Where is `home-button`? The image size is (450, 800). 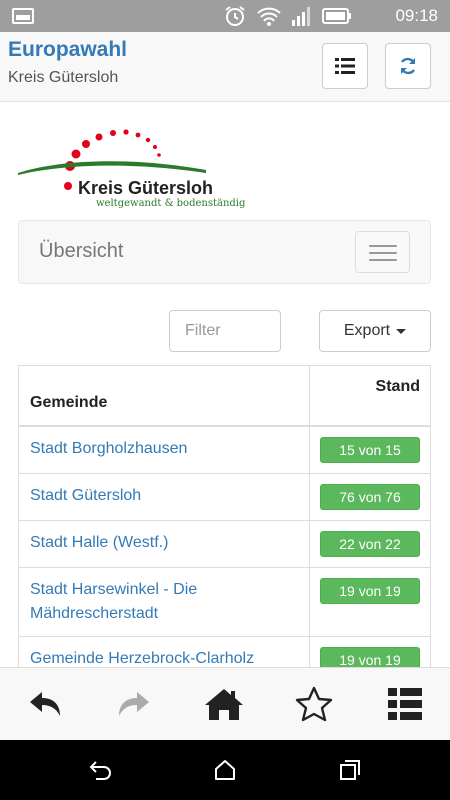
home-button is located at coordinates (224, 704).